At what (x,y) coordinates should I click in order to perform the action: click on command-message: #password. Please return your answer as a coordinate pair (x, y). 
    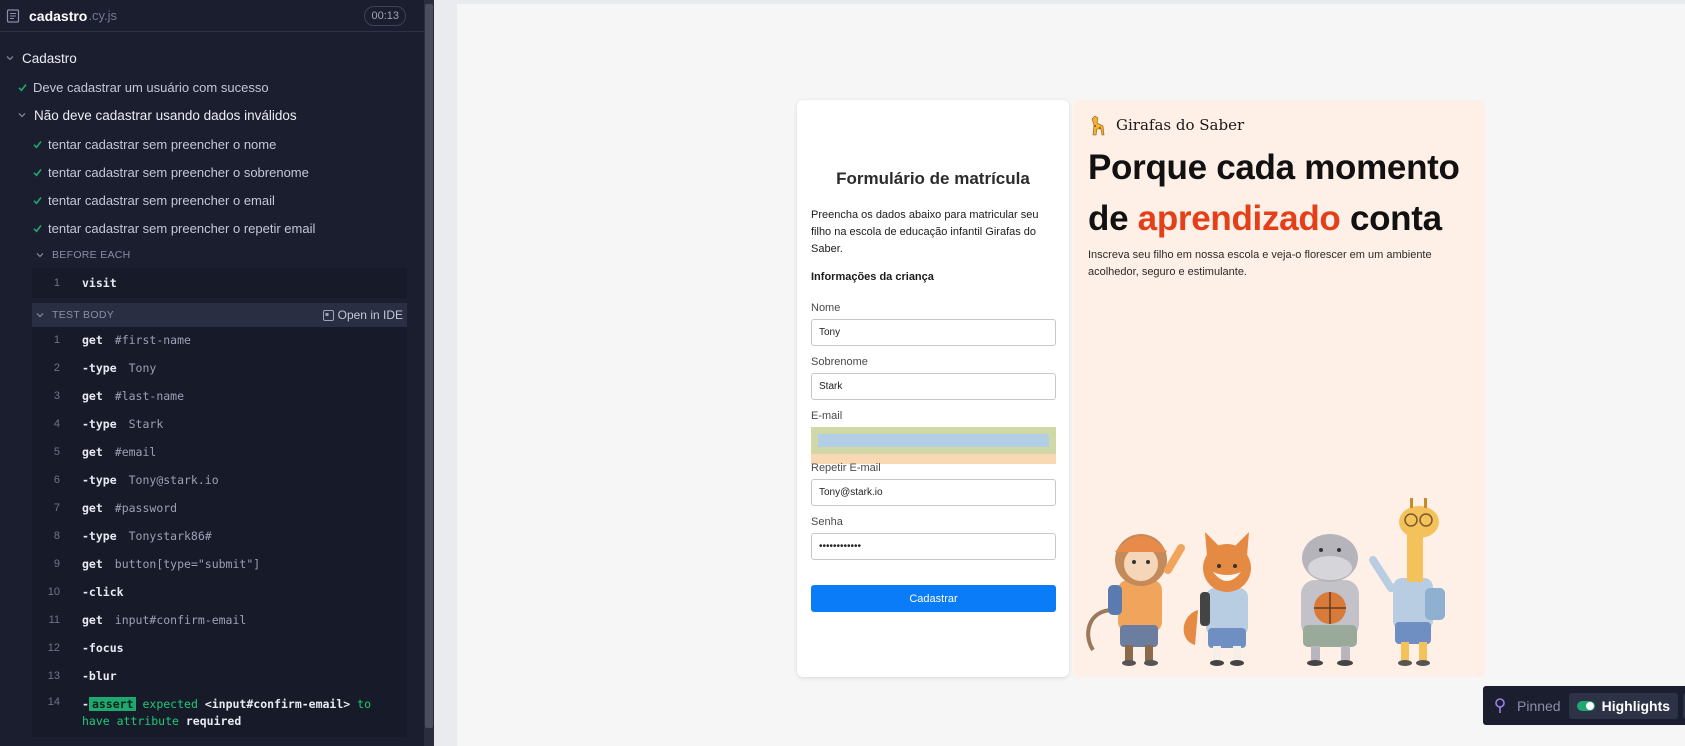
    Looking at the image, I should click on (146, 508).